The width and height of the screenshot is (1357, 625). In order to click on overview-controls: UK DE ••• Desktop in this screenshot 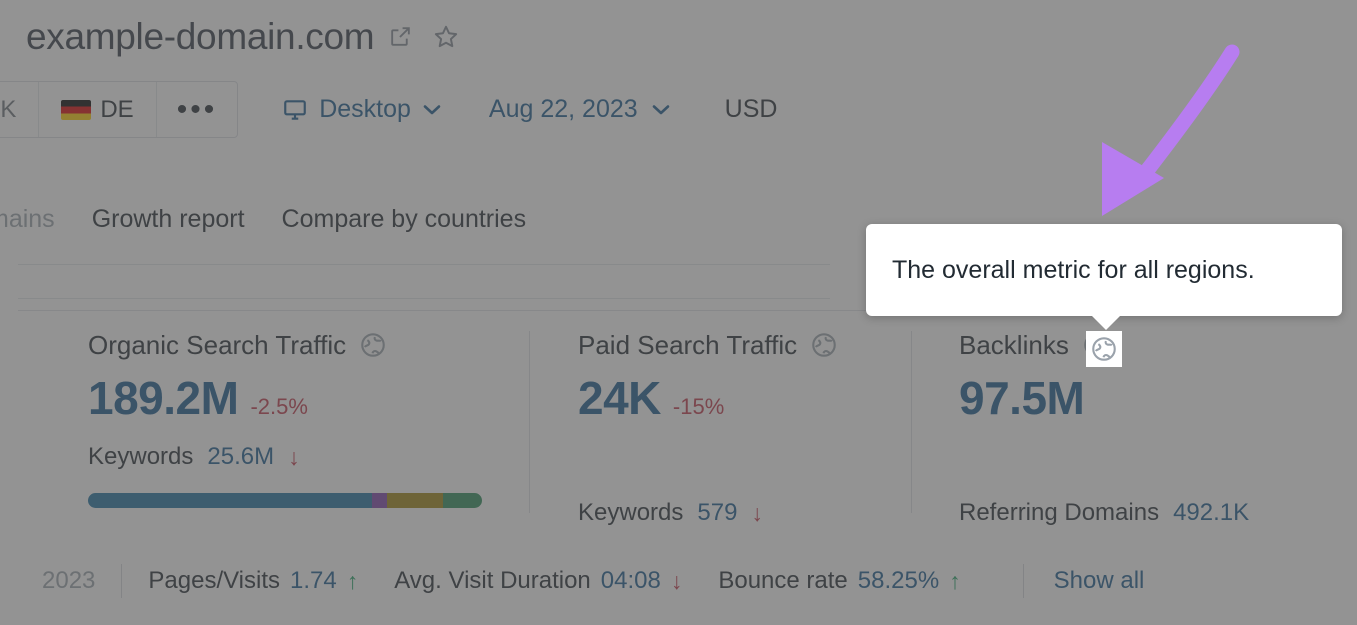, I will do `click(389, 109)`.